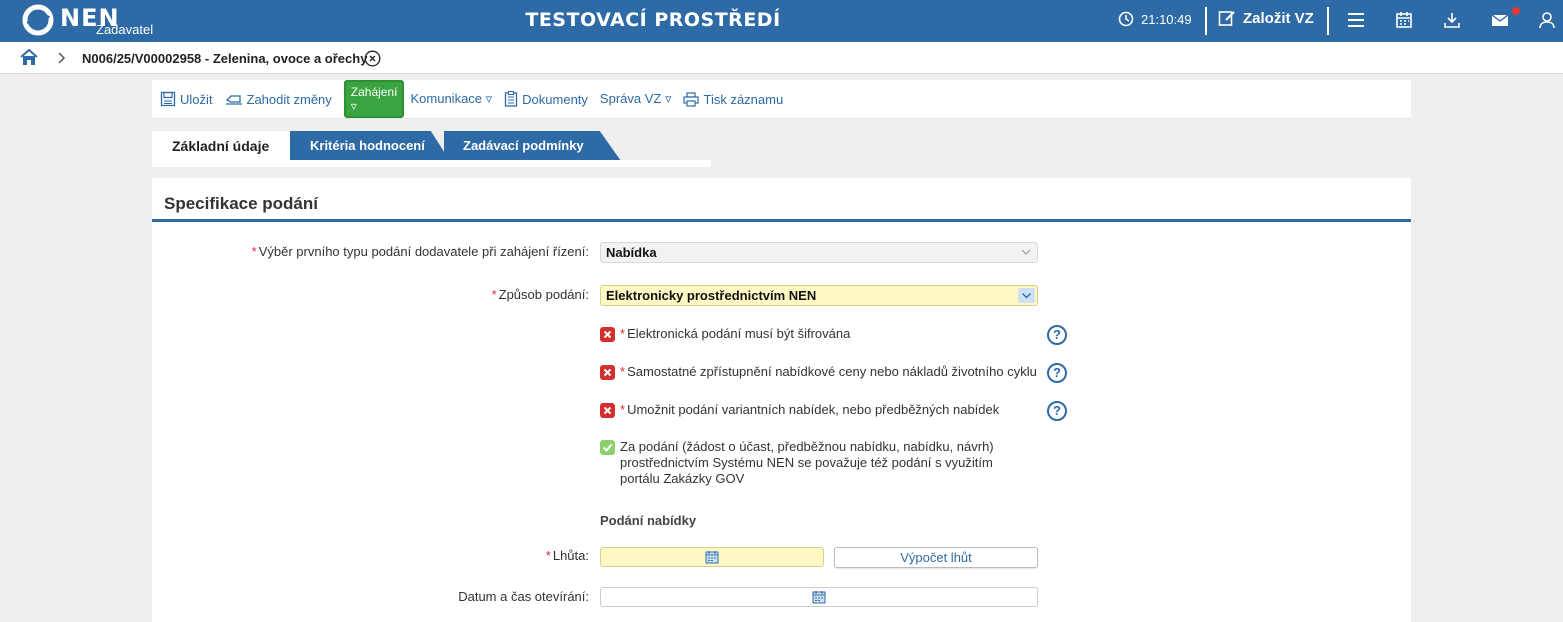 The height and width of the screenshot is (622, 1563). Describe the element at coordinates (1060, 99) in the screenshot. I see `toolbar-background` at that location.